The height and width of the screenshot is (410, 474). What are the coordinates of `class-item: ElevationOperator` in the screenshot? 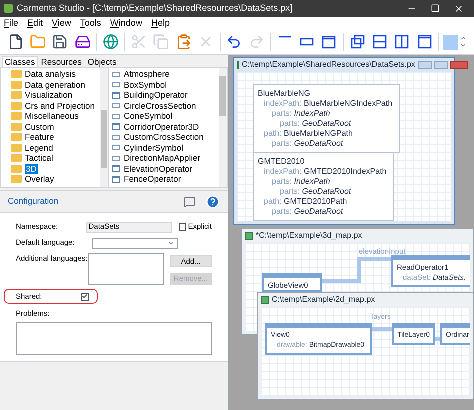 It's located at (158, 169).